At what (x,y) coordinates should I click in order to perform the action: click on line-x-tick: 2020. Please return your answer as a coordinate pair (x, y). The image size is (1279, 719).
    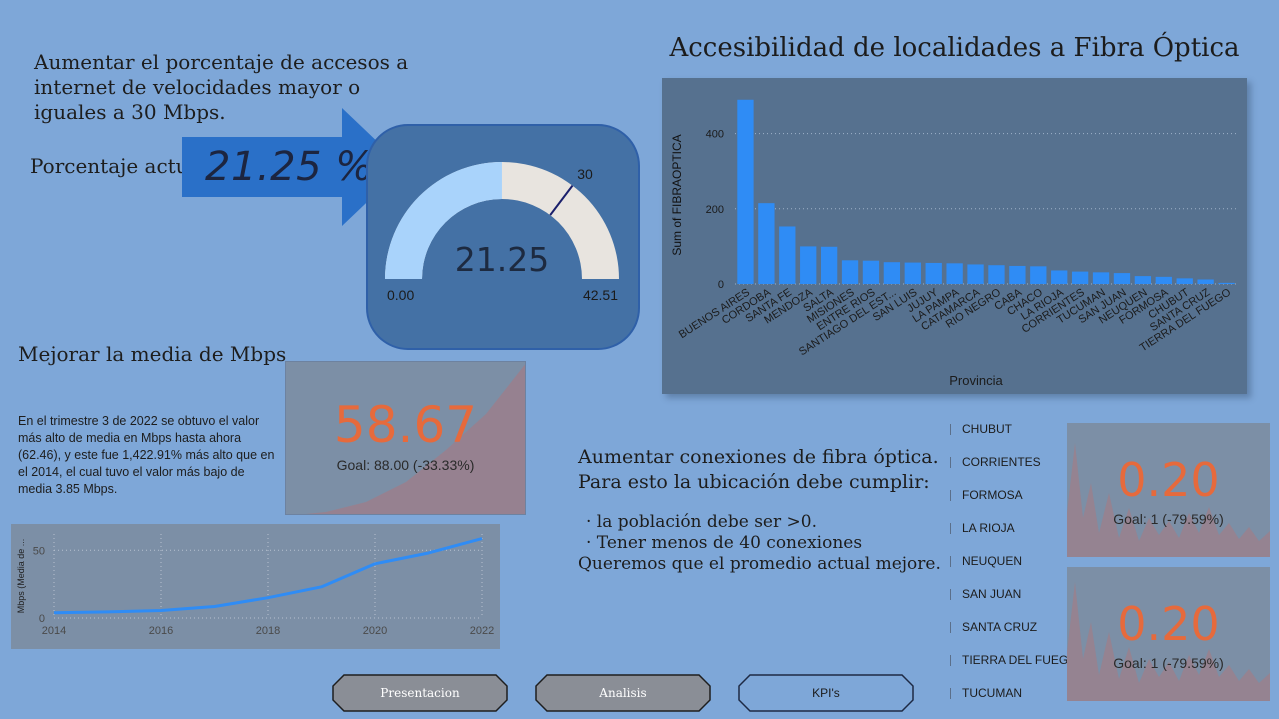
    Looking at the image, I should click on (375, 631).